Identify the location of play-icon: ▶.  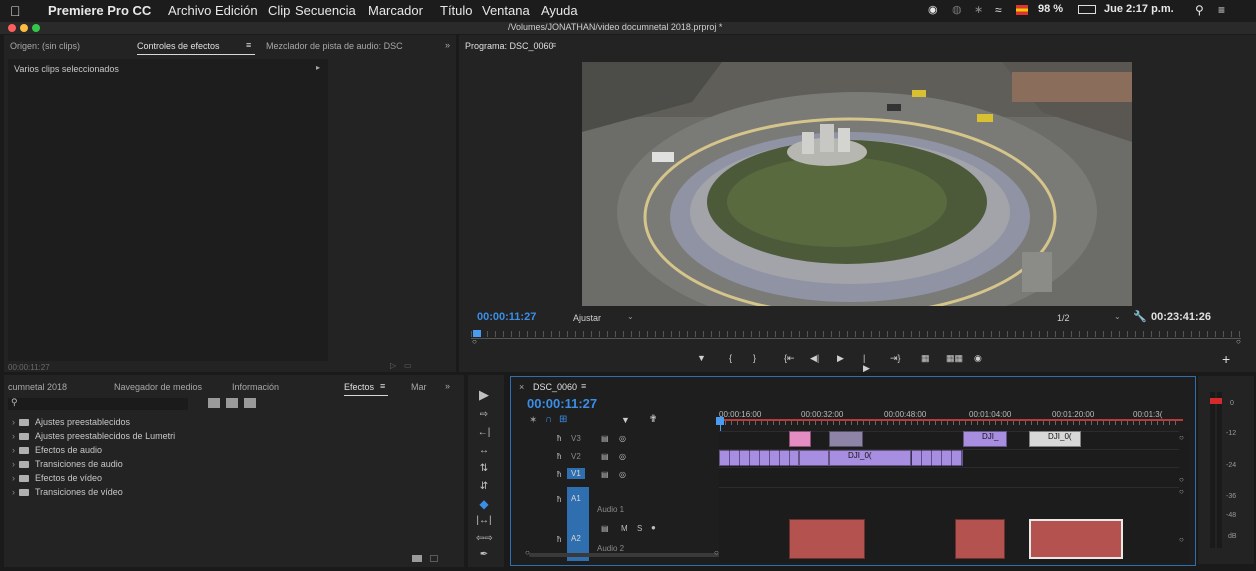
(840, 358).